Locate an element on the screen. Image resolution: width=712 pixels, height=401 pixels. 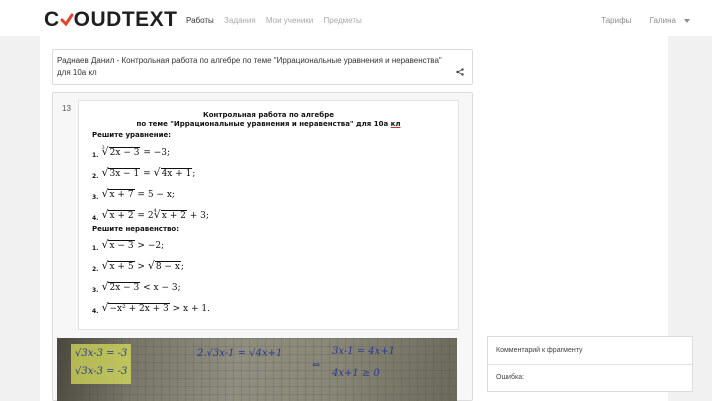
handwriting-4: 3x-1 = 4x+1 is located at coordinates (364, 351).